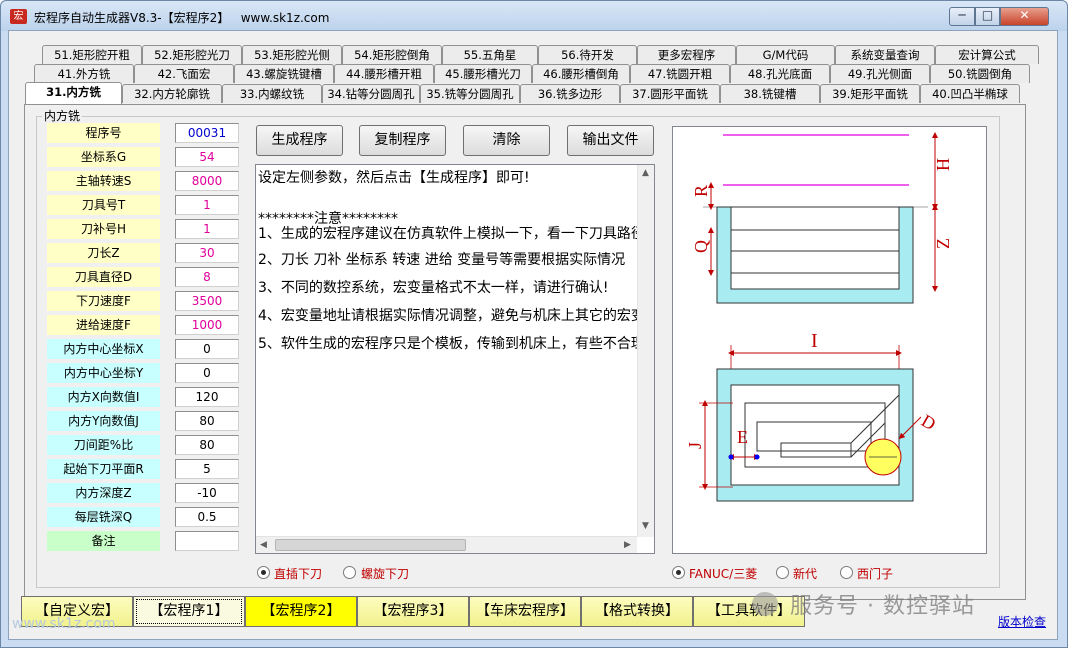 The height and width of the screenshot is (648, 1068). I want to click on clear-button: 清除, so click(506, 140).